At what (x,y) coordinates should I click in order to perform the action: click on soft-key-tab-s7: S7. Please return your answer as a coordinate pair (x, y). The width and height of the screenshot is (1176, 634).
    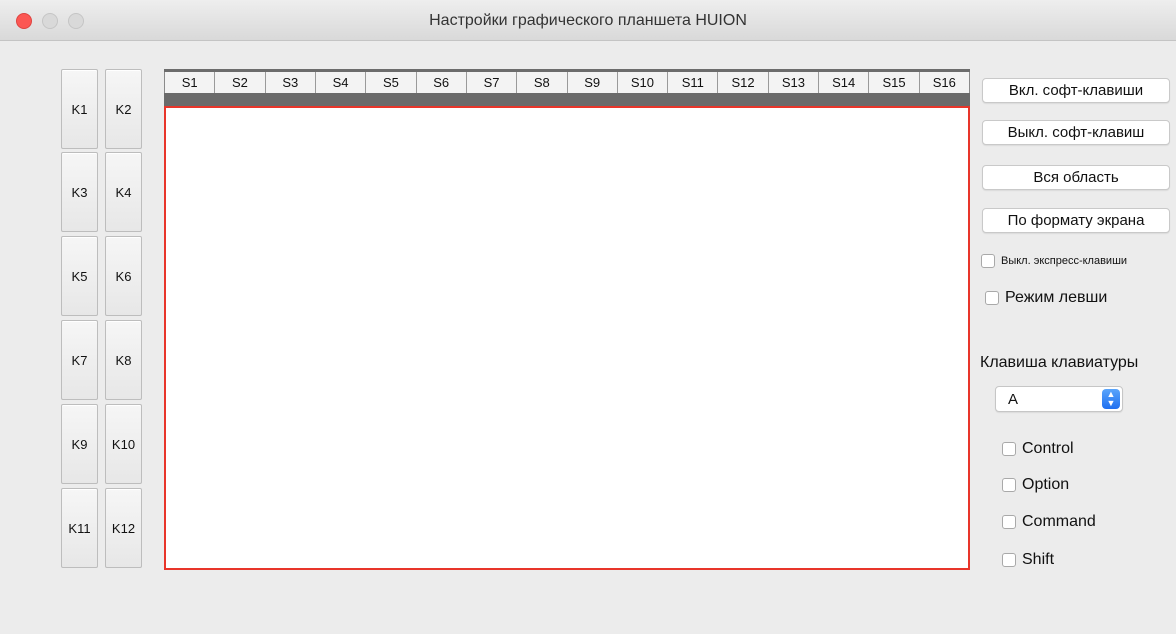
    Looking at the image, I should click on (491, 82).